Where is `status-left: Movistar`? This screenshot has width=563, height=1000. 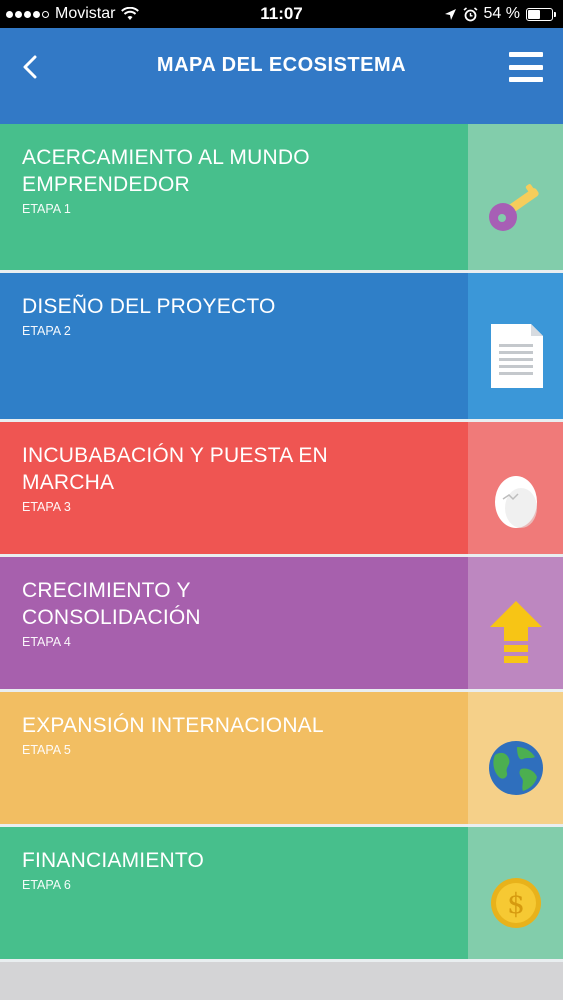
status-left: Movistar is located at coordinates (73, 14).